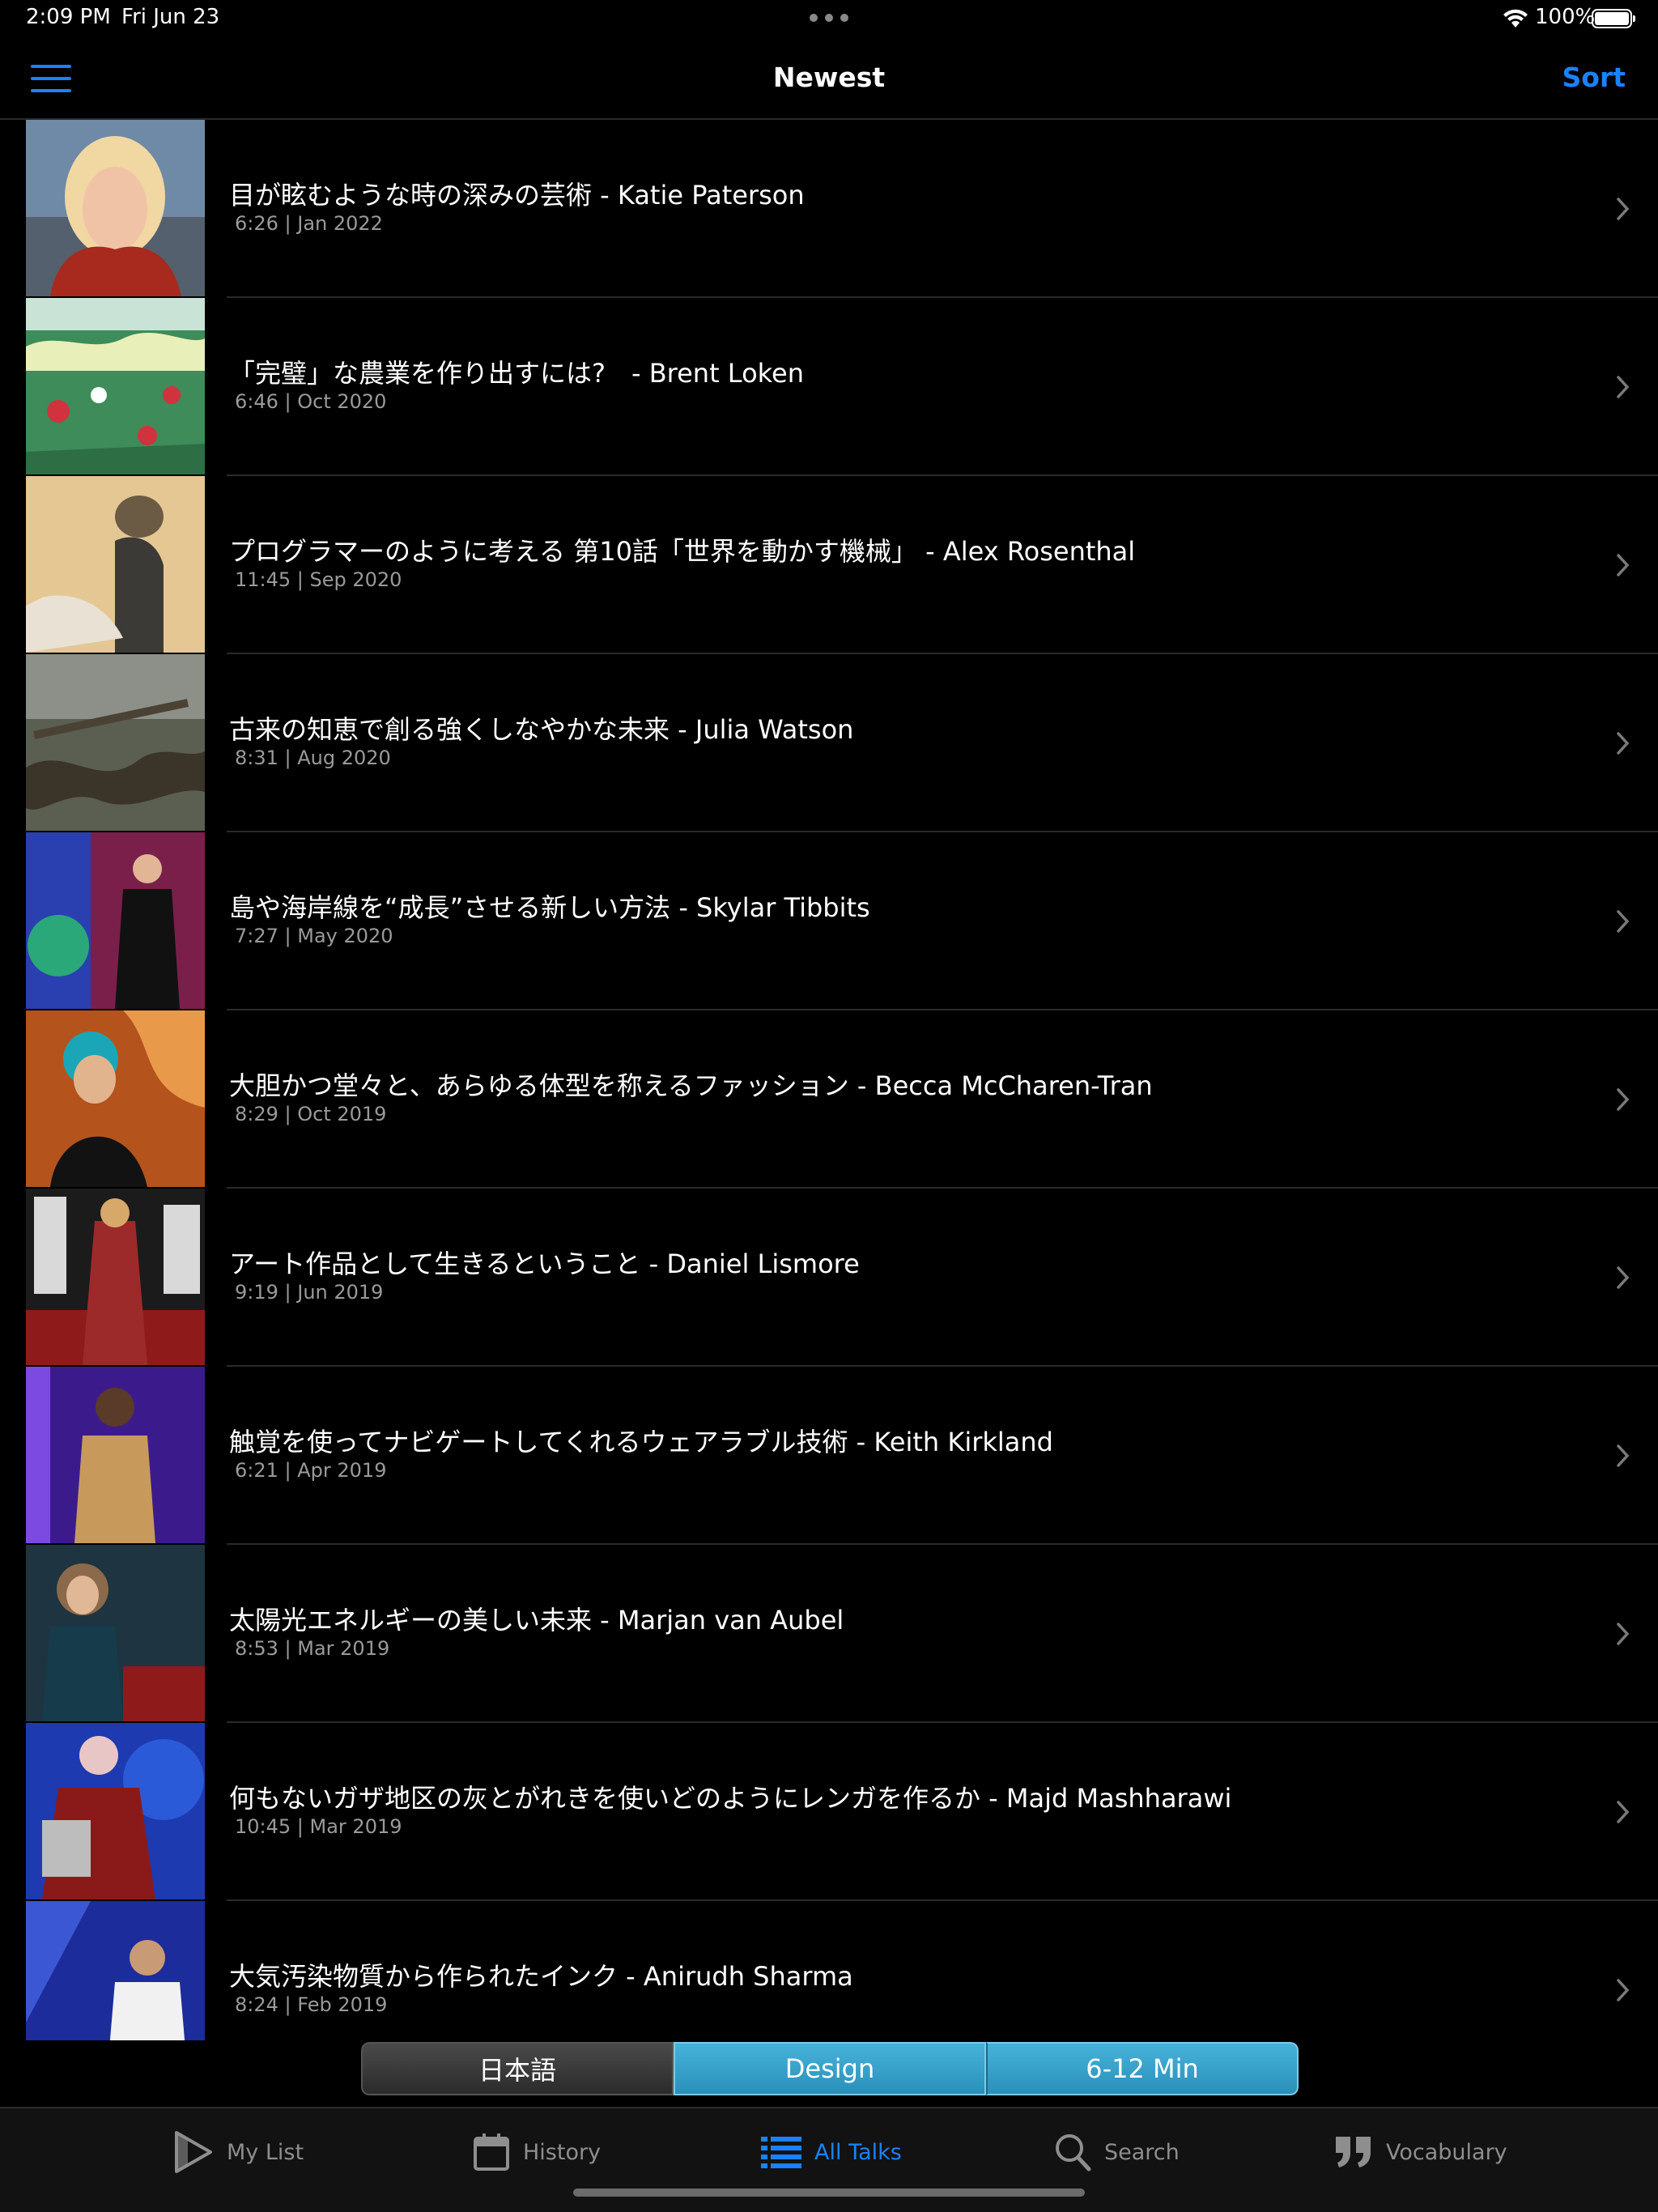  What do you see at coordinates (517, 2068) in the screenshot?
I see `language-filter-button: 日本語` at bounding box center [517, 2068].